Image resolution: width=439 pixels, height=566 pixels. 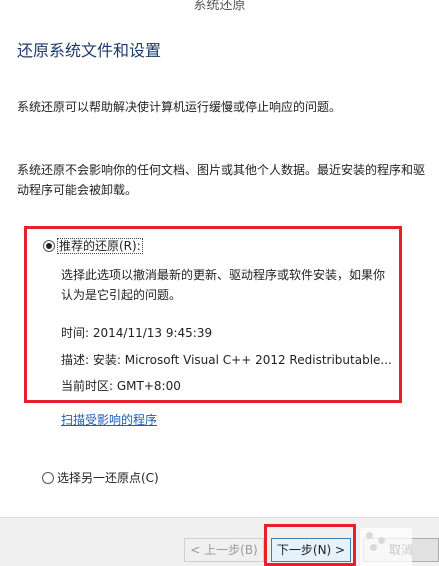 I want to click on page-heading: 还原系统文件和设置, so click(x=89, y=50).